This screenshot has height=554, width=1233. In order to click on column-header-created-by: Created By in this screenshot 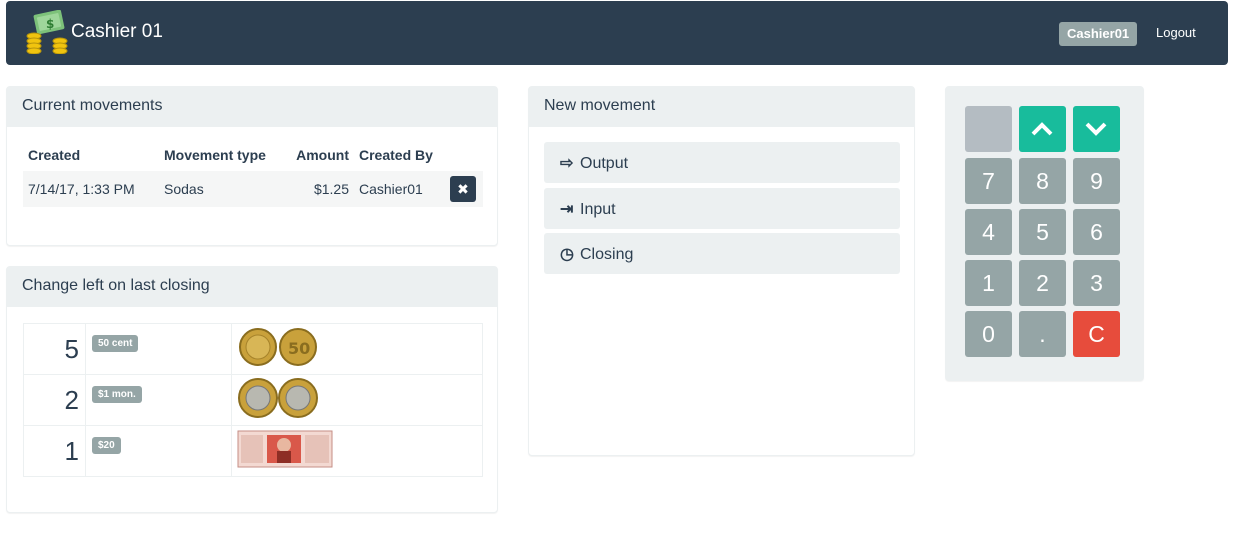, I will do `click(396, 155)`.